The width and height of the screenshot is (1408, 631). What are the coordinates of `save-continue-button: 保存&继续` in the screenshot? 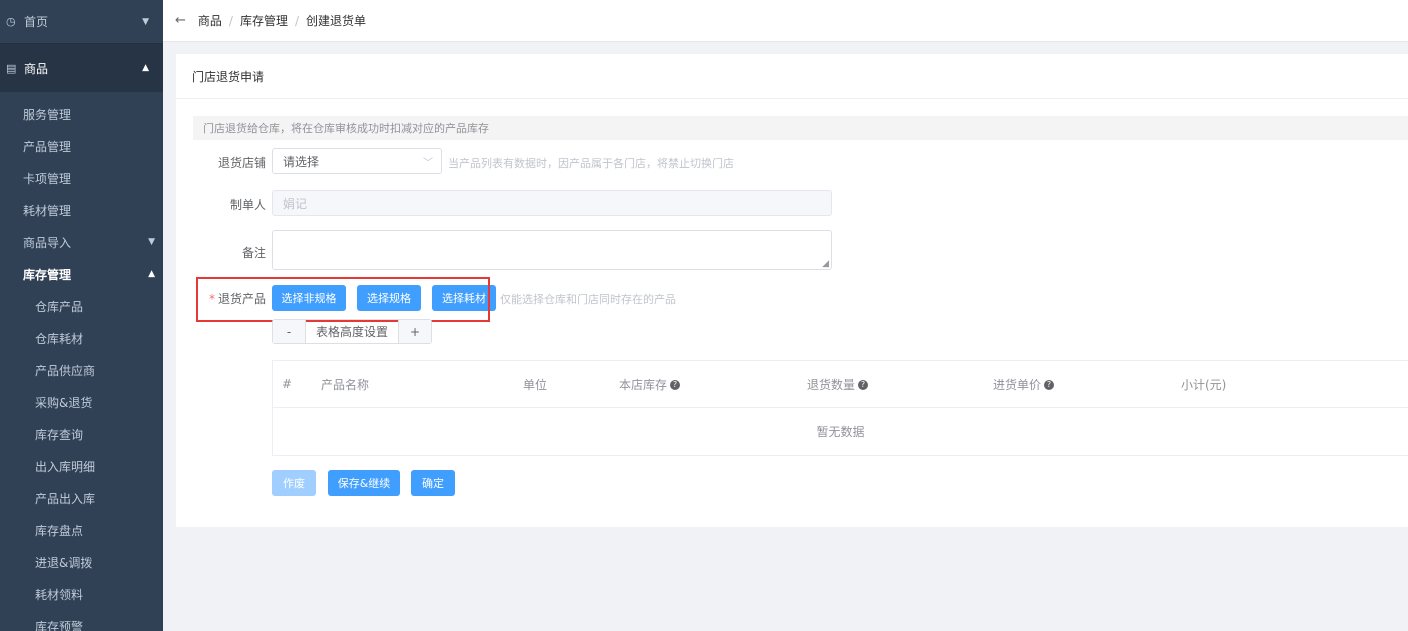 It's located at (364, 483).